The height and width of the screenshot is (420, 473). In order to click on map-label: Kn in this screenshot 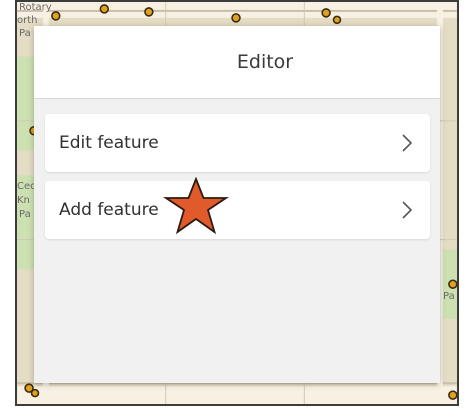, I will do `click(23, 200)`.